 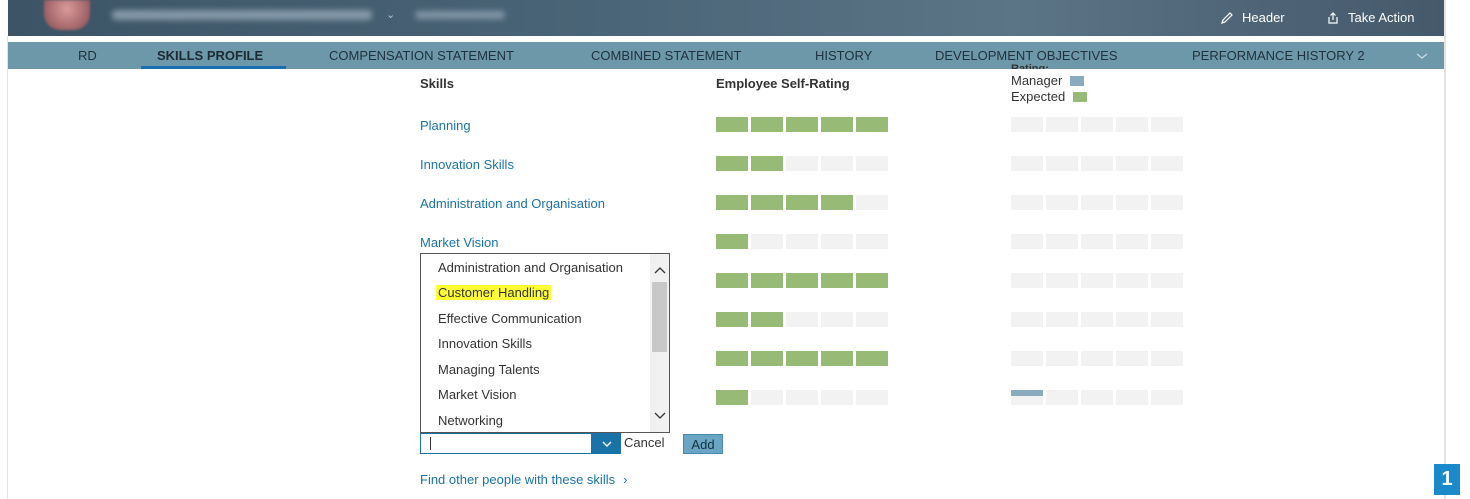 What do you see at coordinates (1077, 80) in the screenshot?
I see `legend-manager-swatch` at bounding box center [1077, 80].